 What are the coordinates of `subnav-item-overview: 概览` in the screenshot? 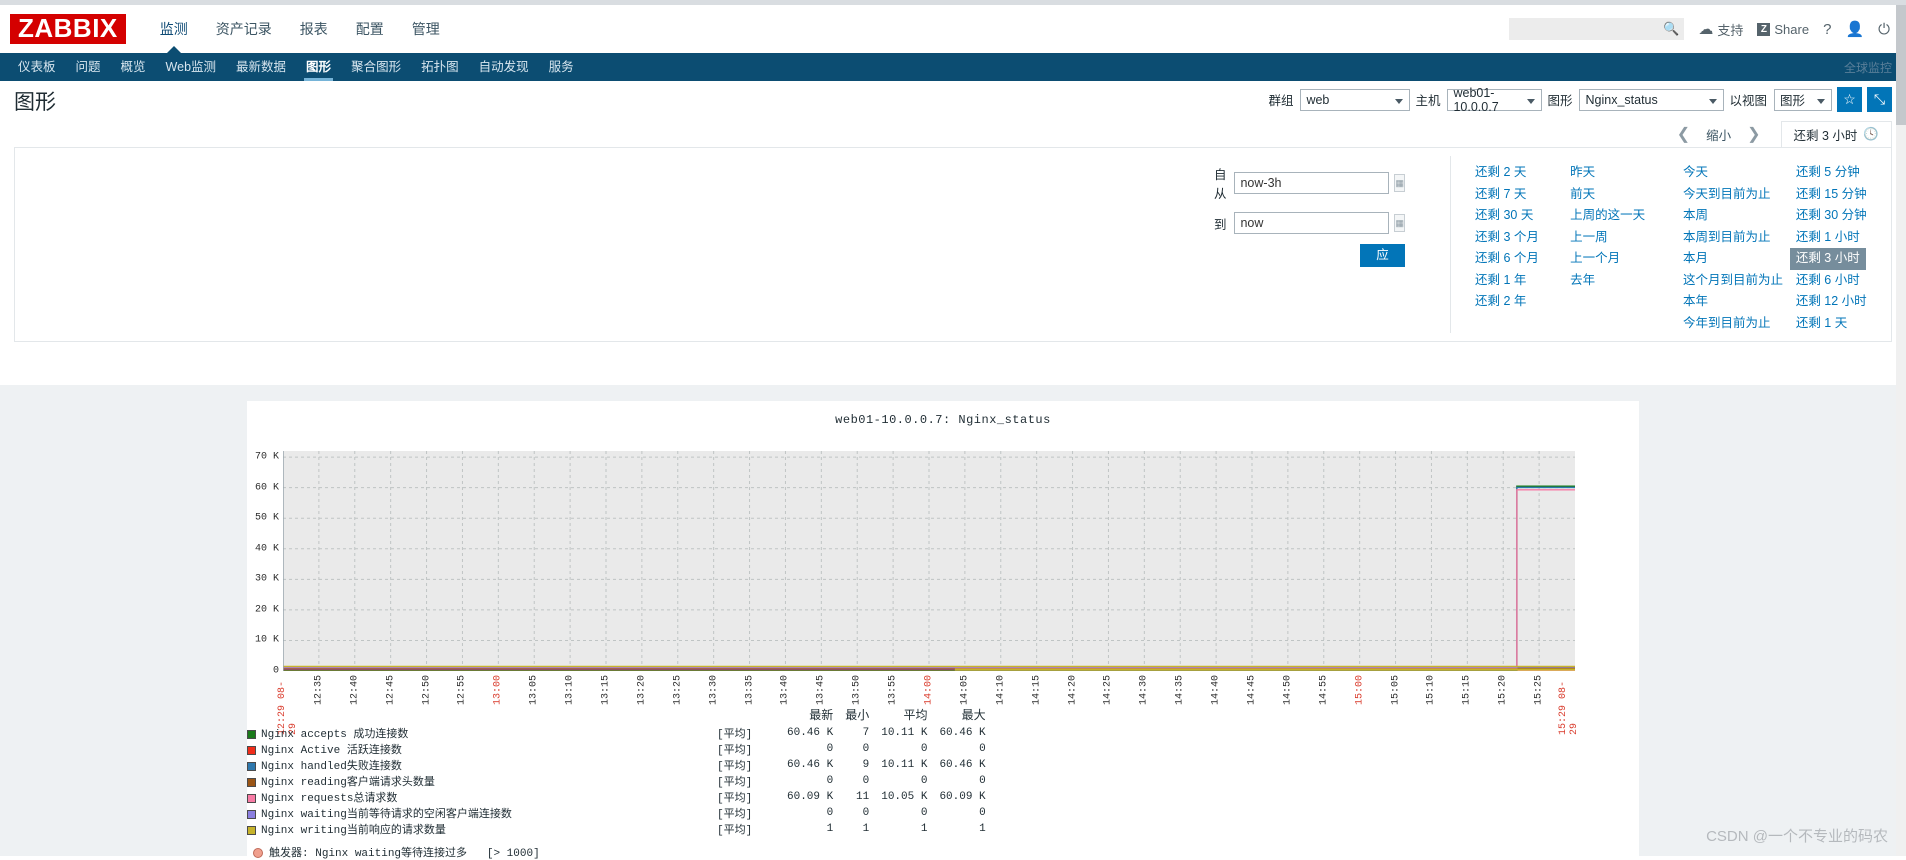 It's located at (133, 67).